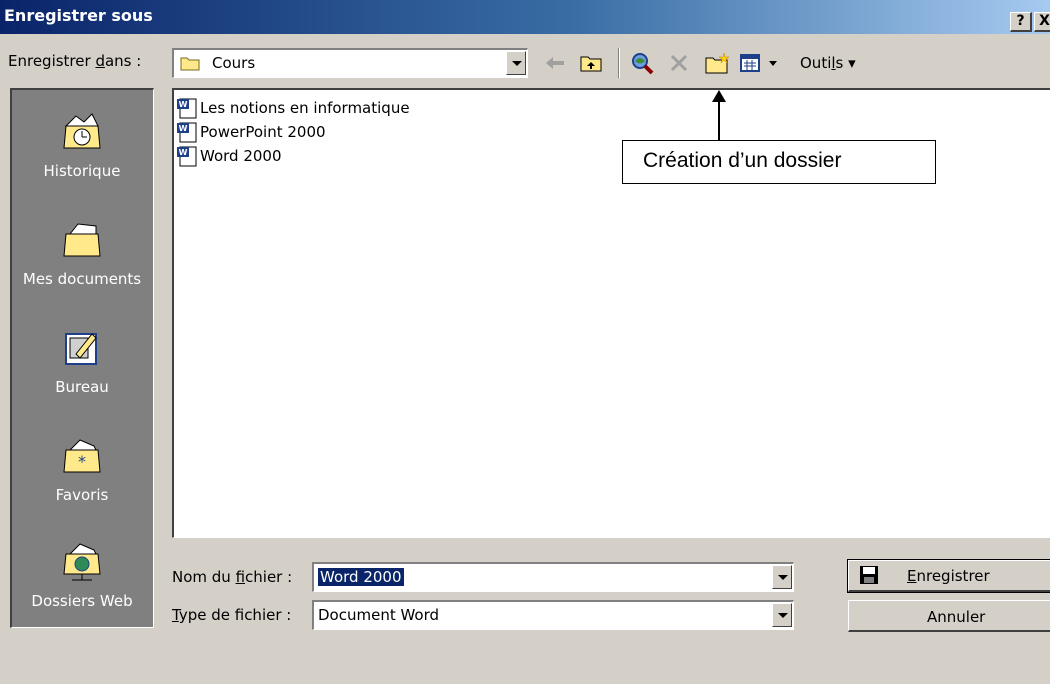  I want to click on look-in-value: Cours, so click(234, 63).